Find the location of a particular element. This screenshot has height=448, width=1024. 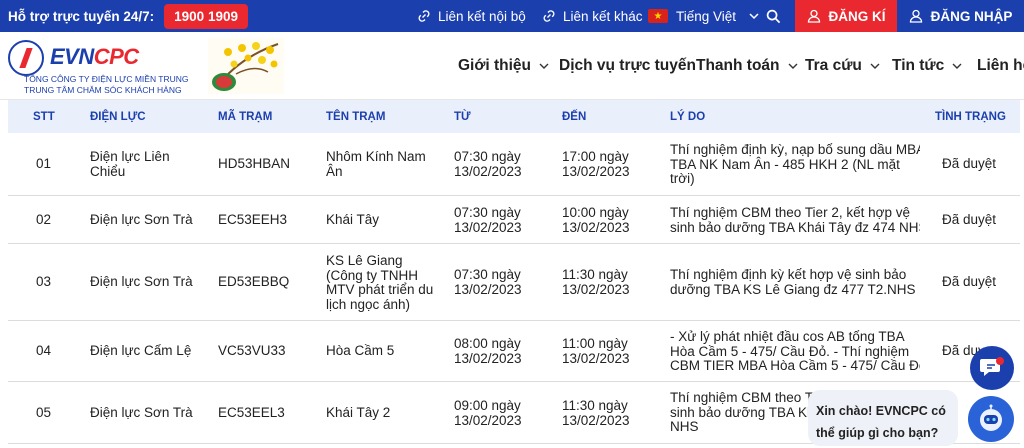

cell-ten-tram: Hòa Cầm 5 is located at coordinates (386, 351).